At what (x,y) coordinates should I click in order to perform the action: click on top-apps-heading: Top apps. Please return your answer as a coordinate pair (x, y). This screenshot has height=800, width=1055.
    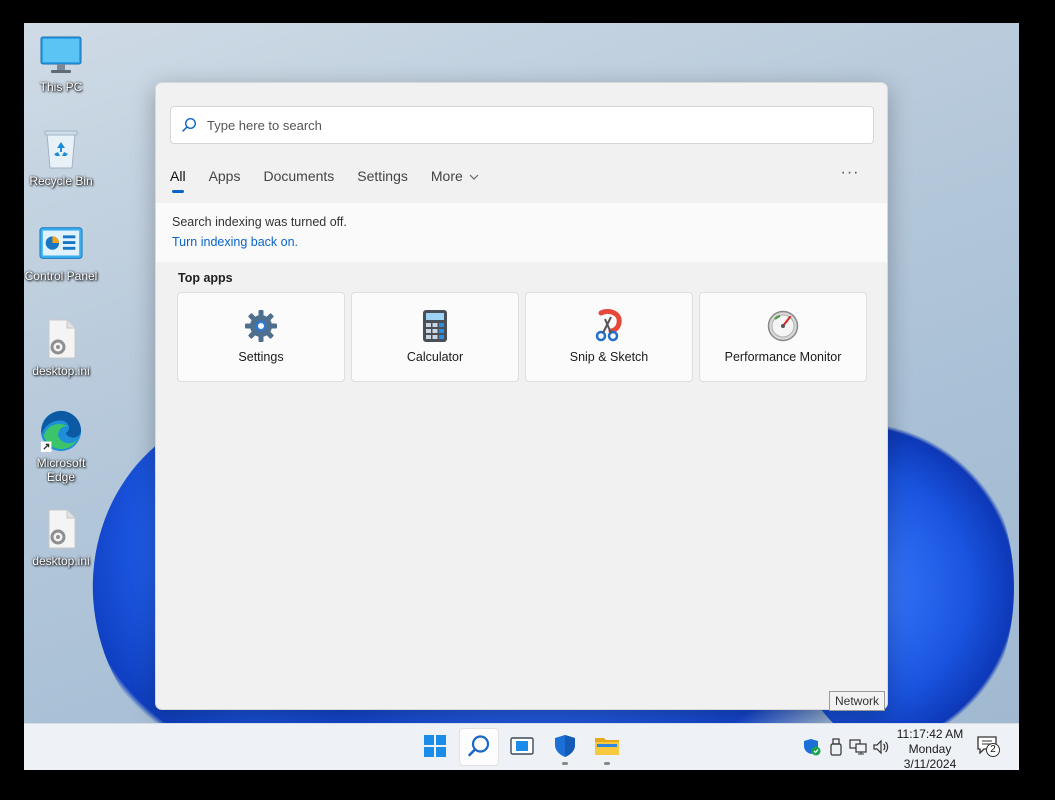
    Looking at the image, I should click on (205, 278).